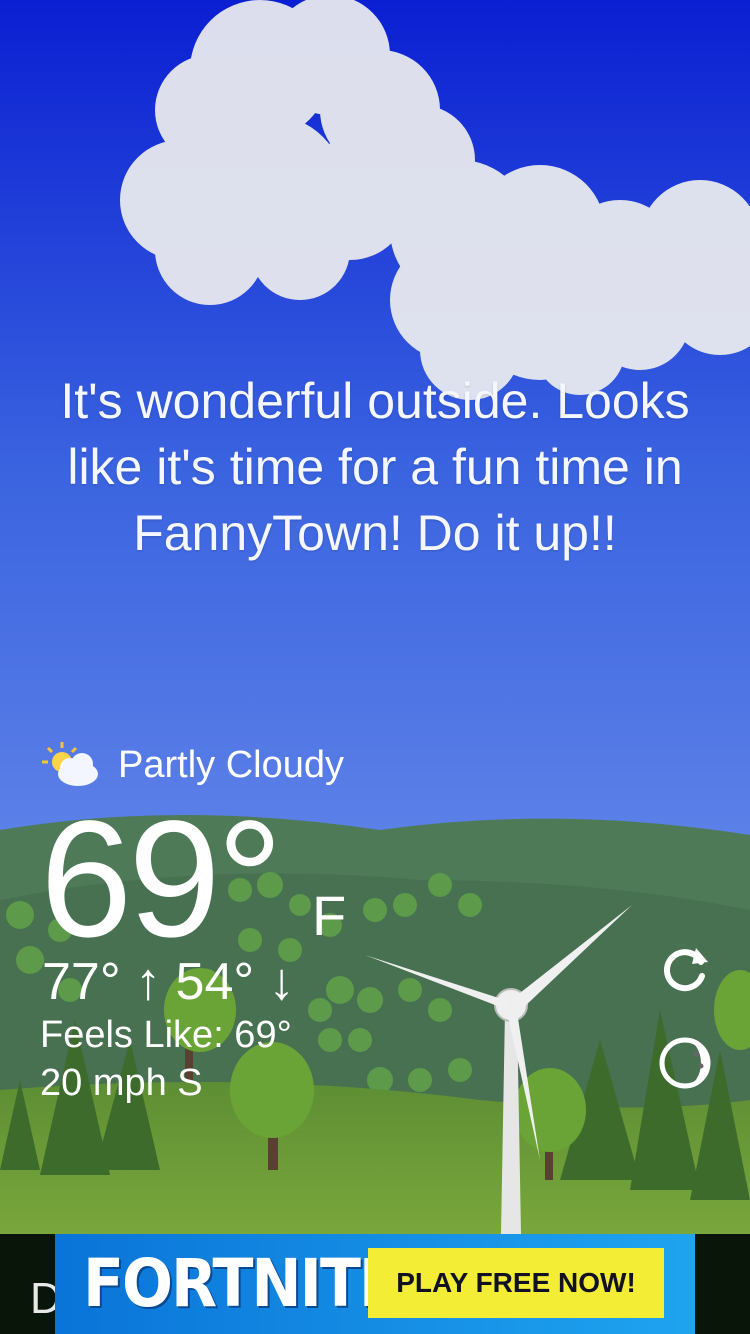 The image size is (750, 1334). What do you see at coordinates (70, 764) in the screenshot?
I see `partly-cloudy-icon` at bounding box center [70, 764].